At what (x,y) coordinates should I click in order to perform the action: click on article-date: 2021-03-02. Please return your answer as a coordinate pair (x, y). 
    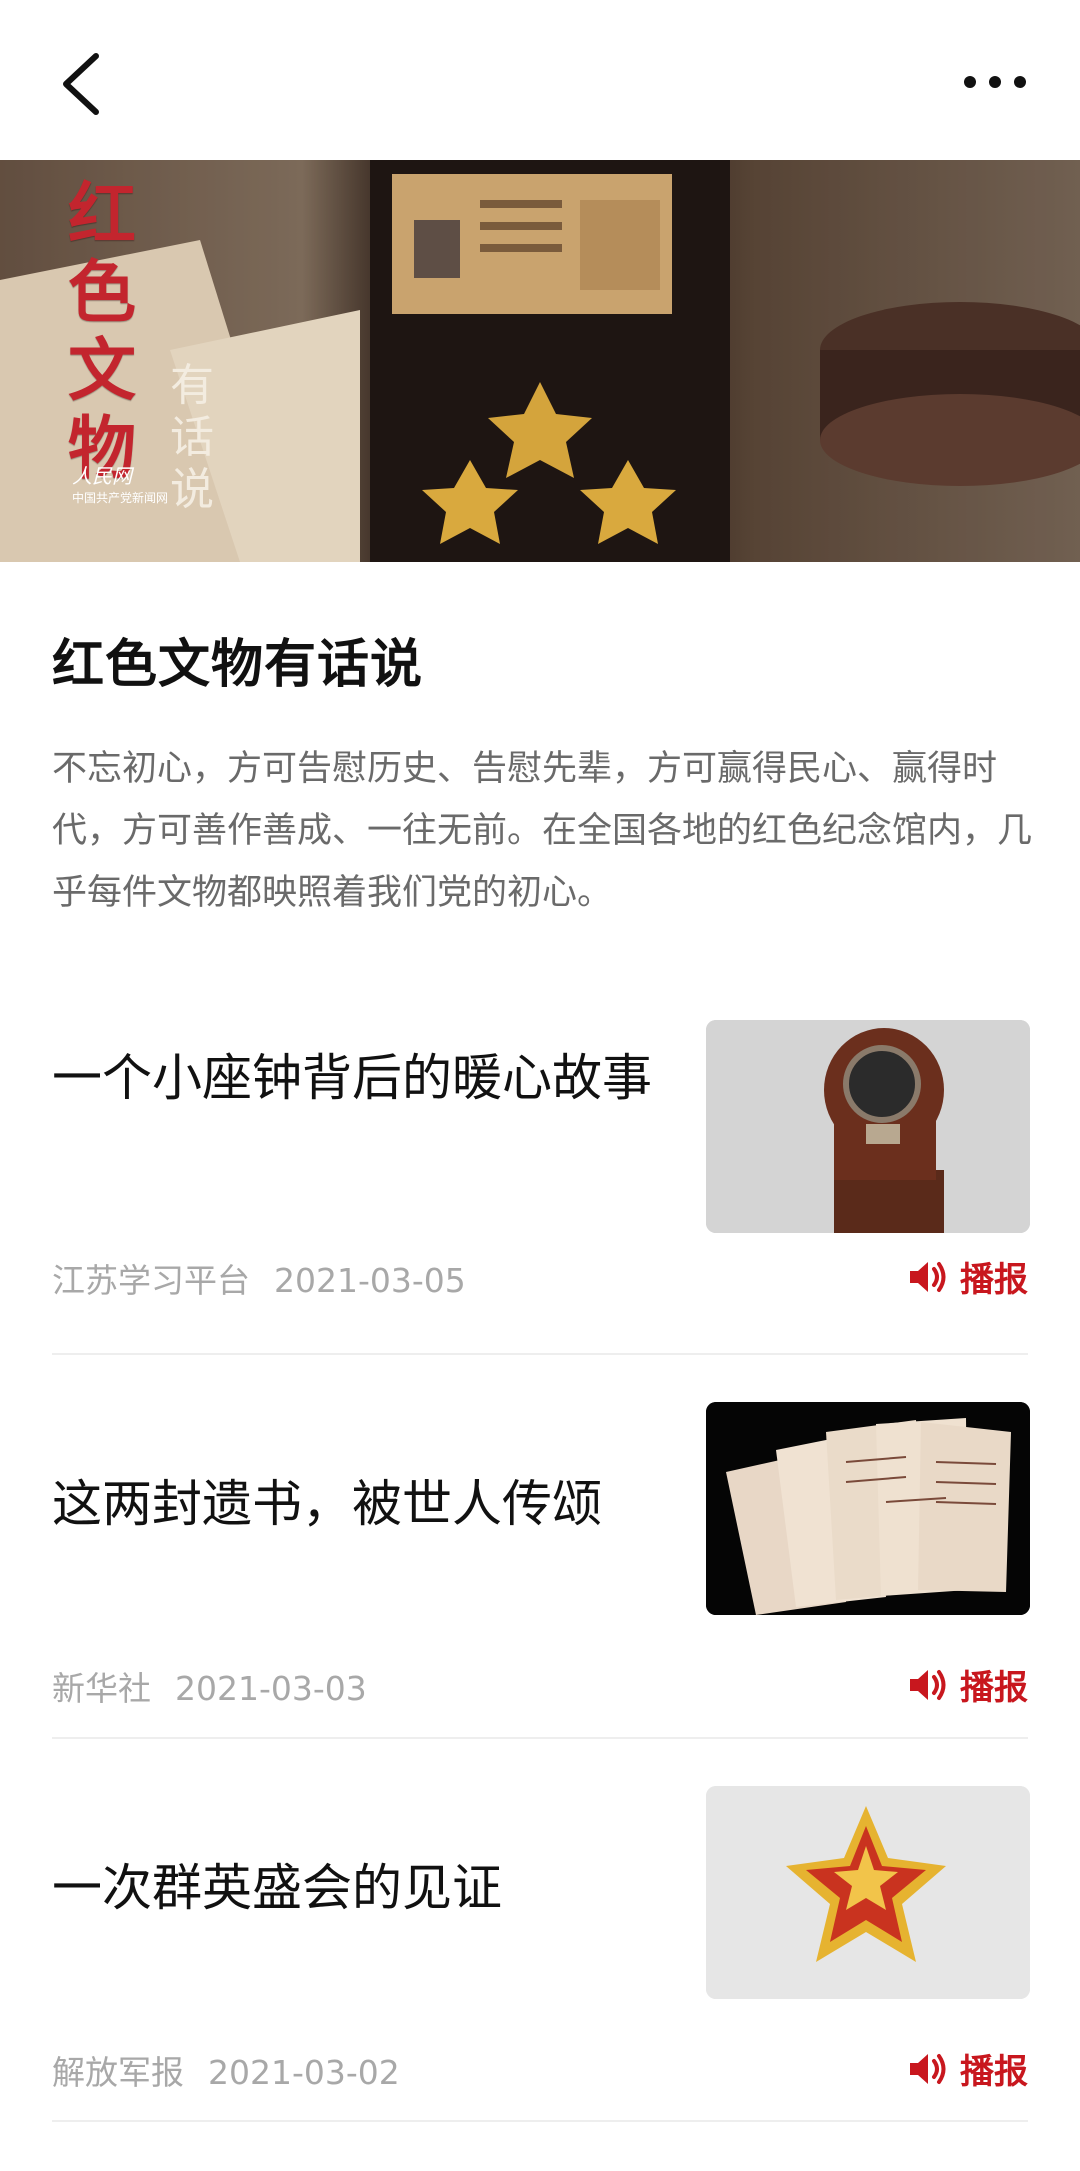
    Looking at the image, I should click on (304, 2072).